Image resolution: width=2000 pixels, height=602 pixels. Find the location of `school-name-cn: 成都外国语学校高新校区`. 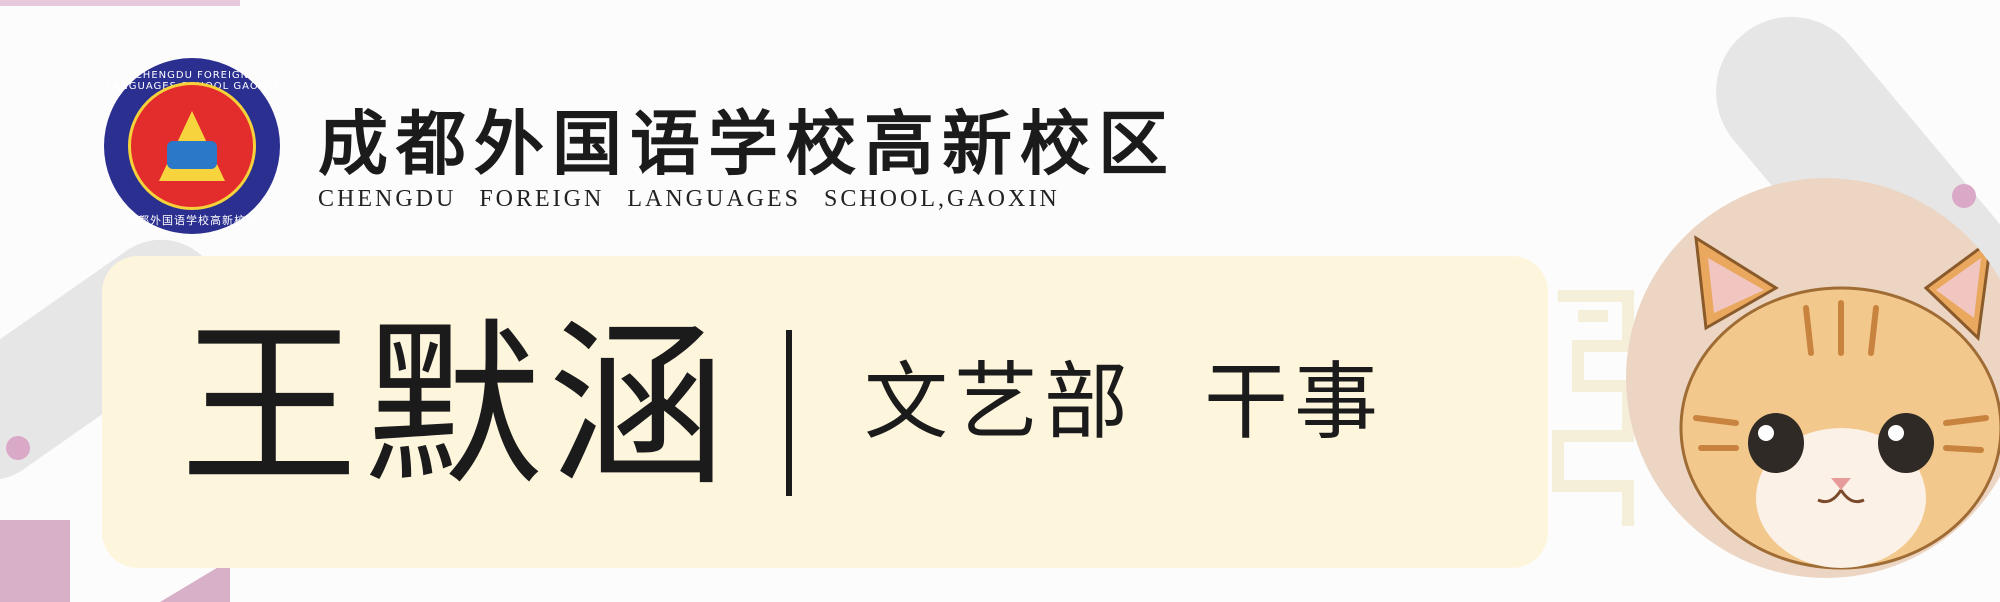

school-name-cn: 成都外国语学校高新校区 is located at coordinates (747, 143).